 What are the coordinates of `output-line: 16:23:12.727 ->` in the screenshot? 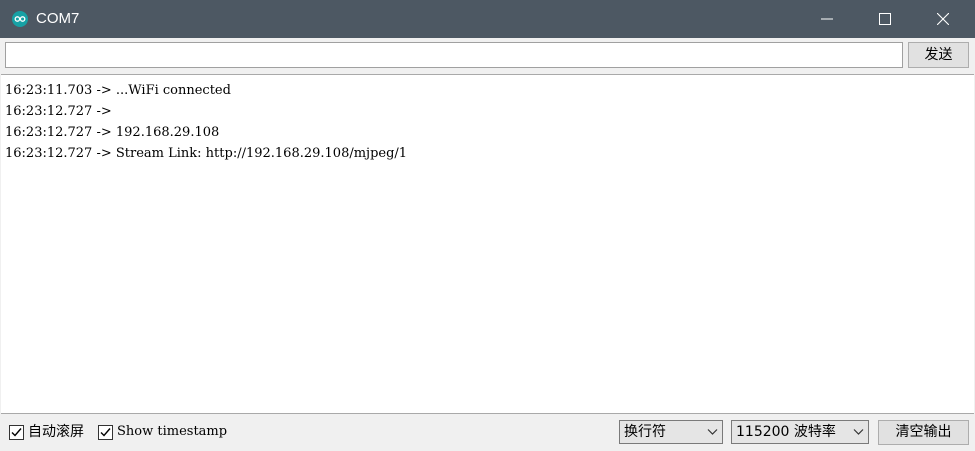 It's located at (60, 111).